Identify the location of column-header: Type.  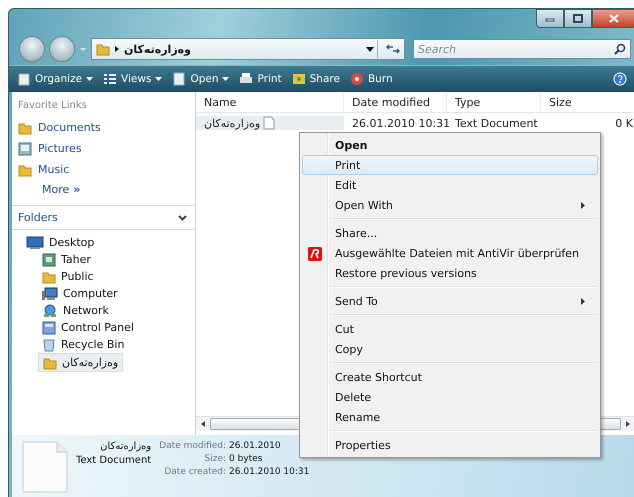
(494, 102).